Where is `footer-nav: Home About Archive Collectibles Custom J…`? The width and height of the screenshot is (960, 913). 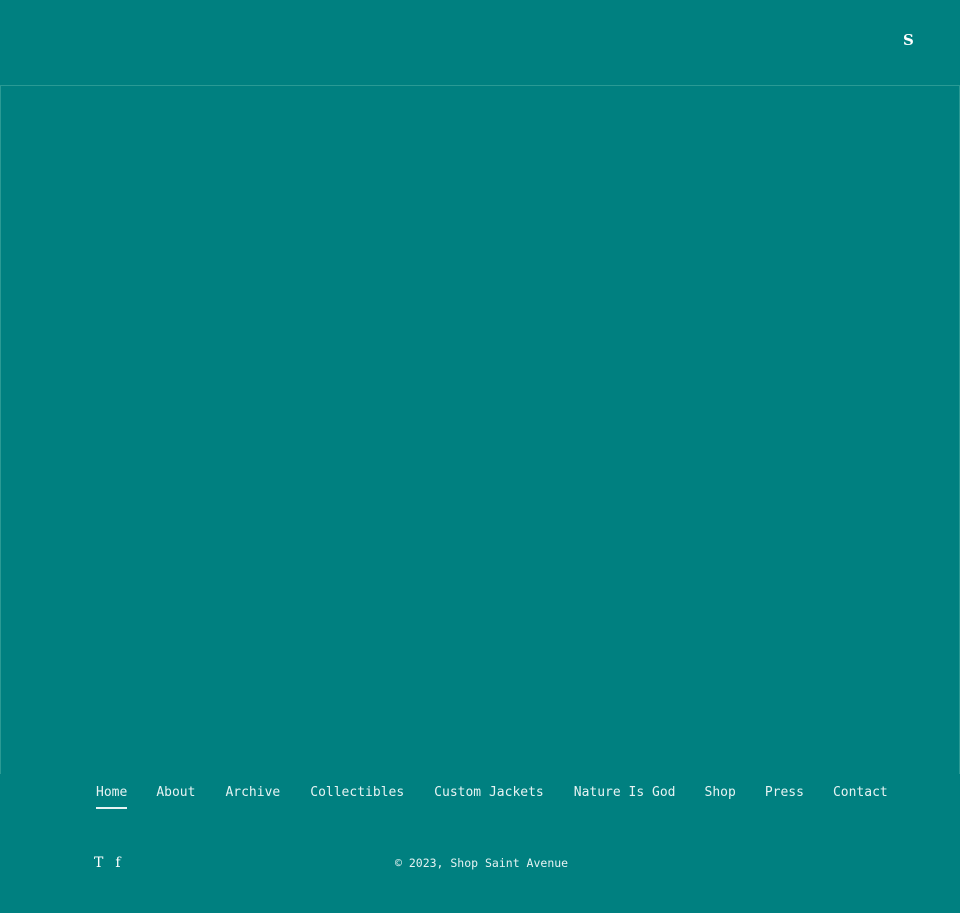 footer-nav: Home About Archive Collectibles Custom J… is located at coordinates (492, 797).